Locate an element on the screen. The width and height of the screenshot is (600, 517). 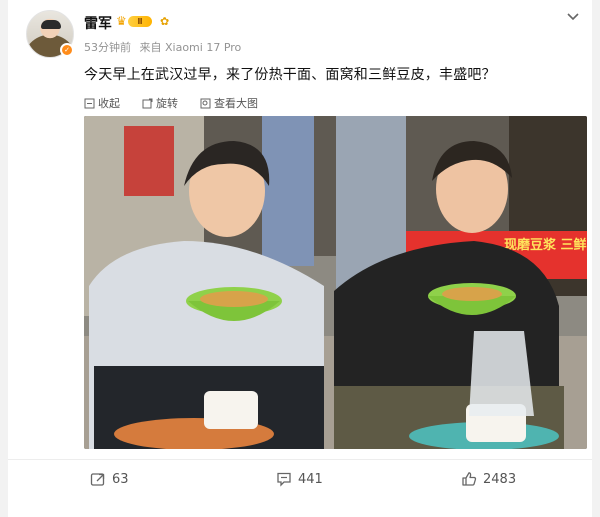
rotate-icon is located at coordinates (147, 103).